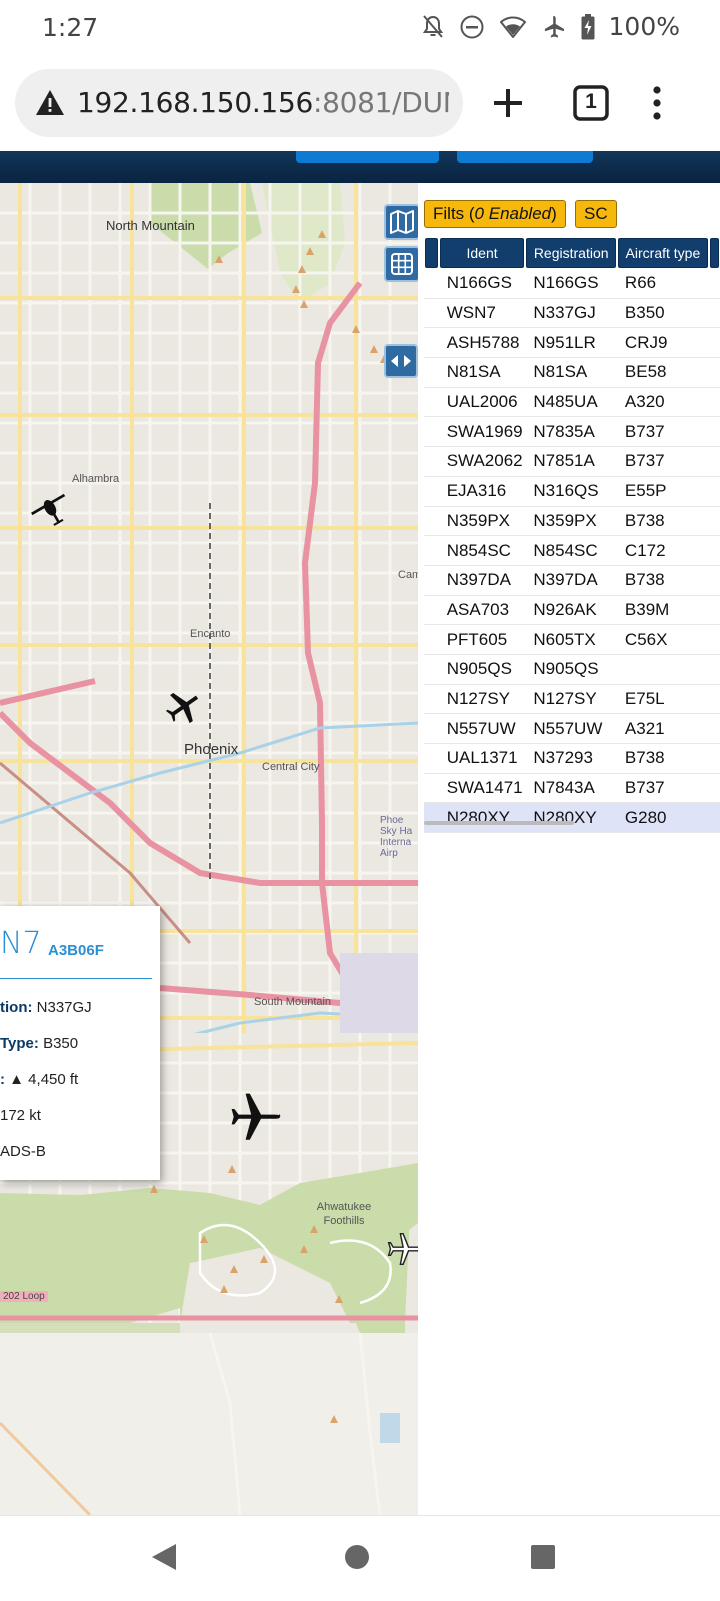 This screenshot has height=1601, width=720. I want to click on cell-aircraft-type: R66, so click(662, 284).